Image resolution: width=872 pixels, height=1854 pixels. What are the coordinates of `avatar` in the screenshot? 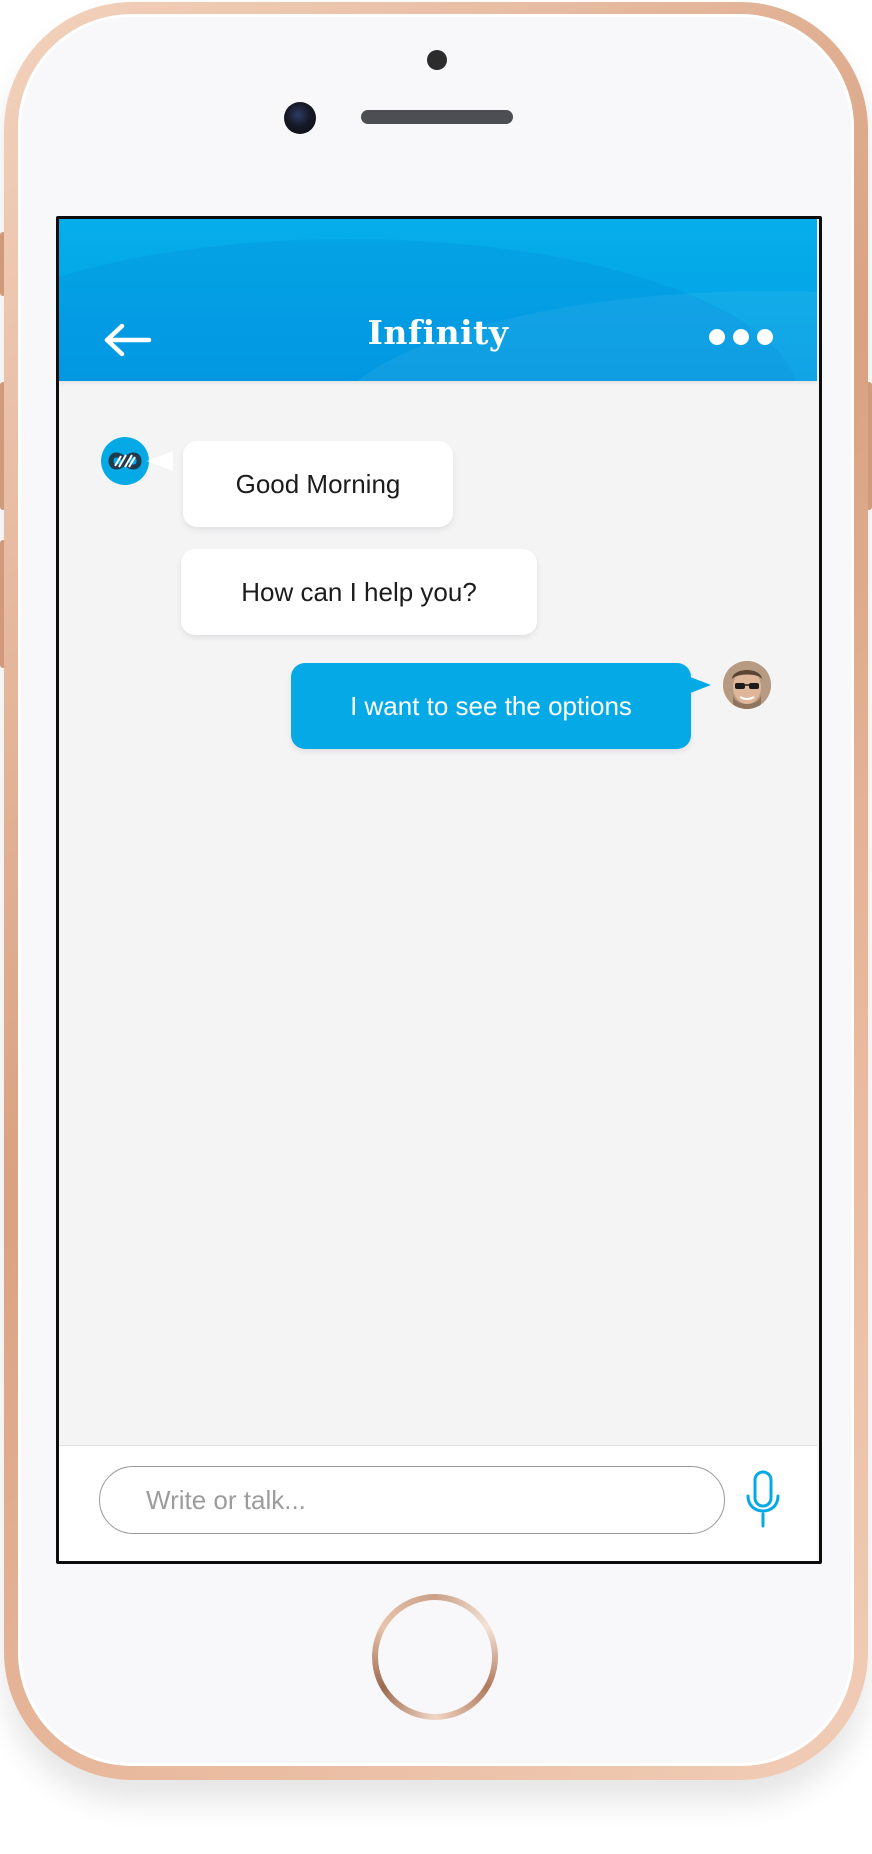 It's located at (747, 685).